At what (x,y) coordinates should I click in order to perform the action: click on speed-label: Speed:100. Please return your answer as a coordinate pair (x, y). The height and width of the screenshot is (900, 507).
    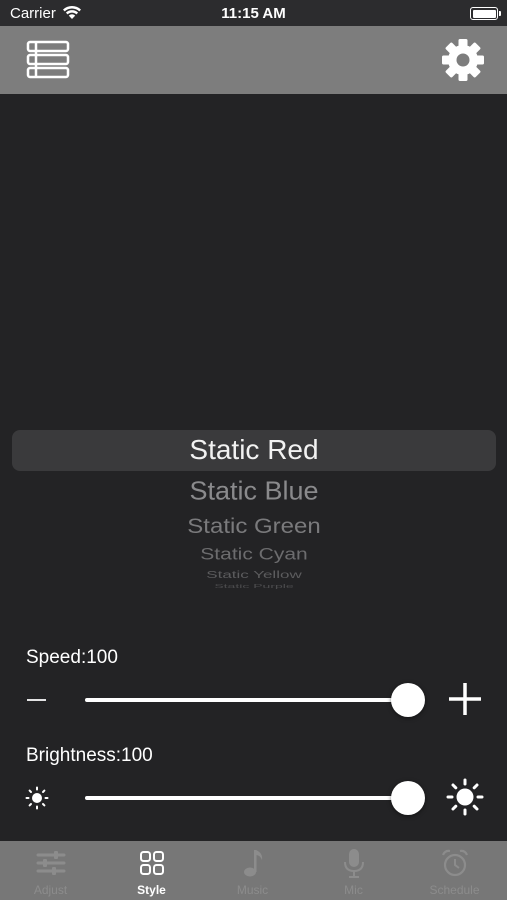
    Looking at the image, I should click on (72, 657).